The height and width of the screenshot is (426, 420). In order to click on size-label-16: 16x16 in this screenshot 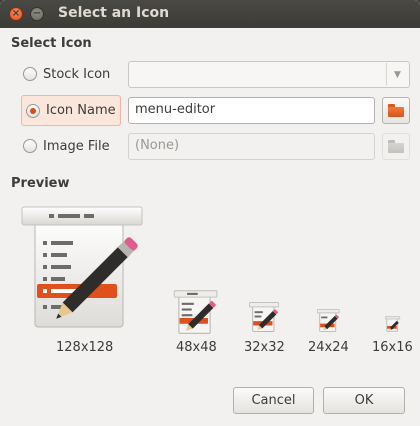, I will do `click(392, 347)`.